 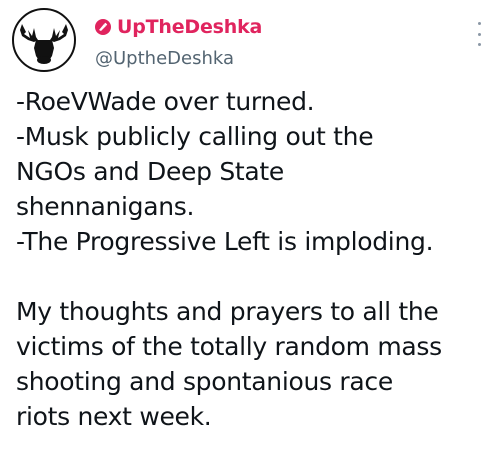 What do you see at coordinates (227, 311) in the screenshot?
I see `tweet-text-line: My thoughts and prayers to all the` at bounding box center [227, 311].